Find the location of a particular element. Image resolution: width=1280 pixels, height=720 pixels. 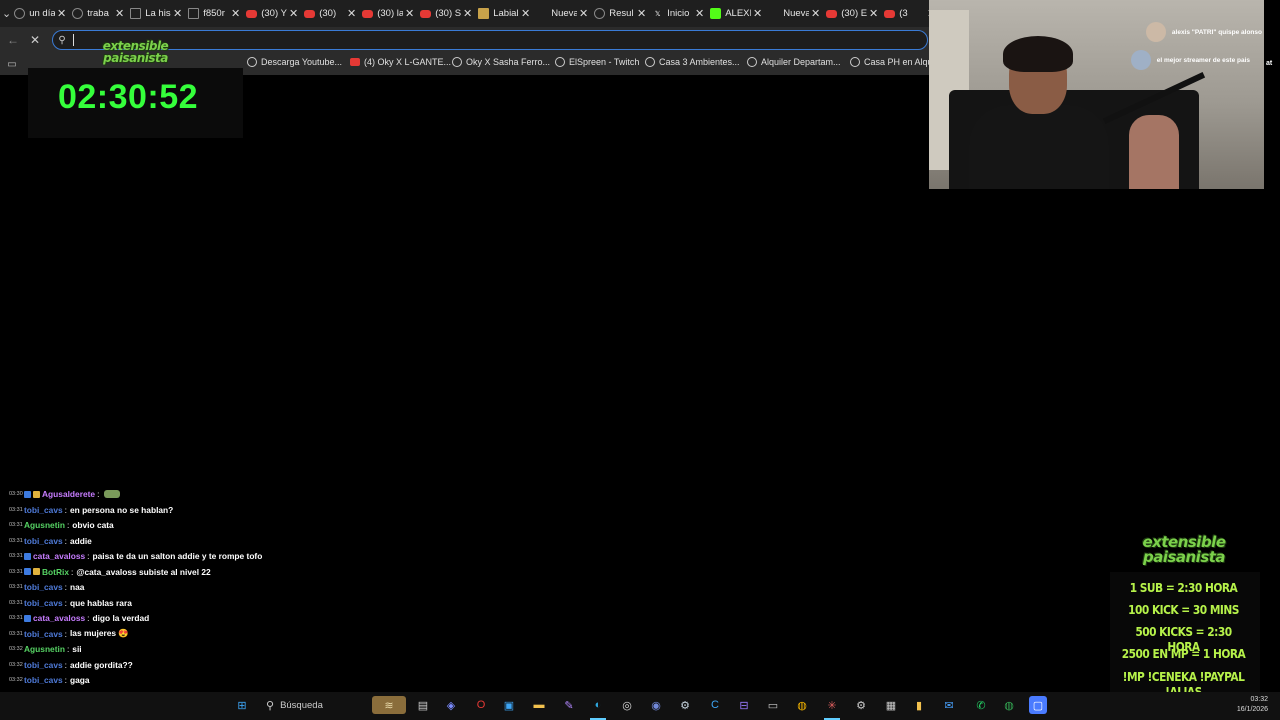

browser-tab: Labial ✕ is located at coordinates (504, 14).